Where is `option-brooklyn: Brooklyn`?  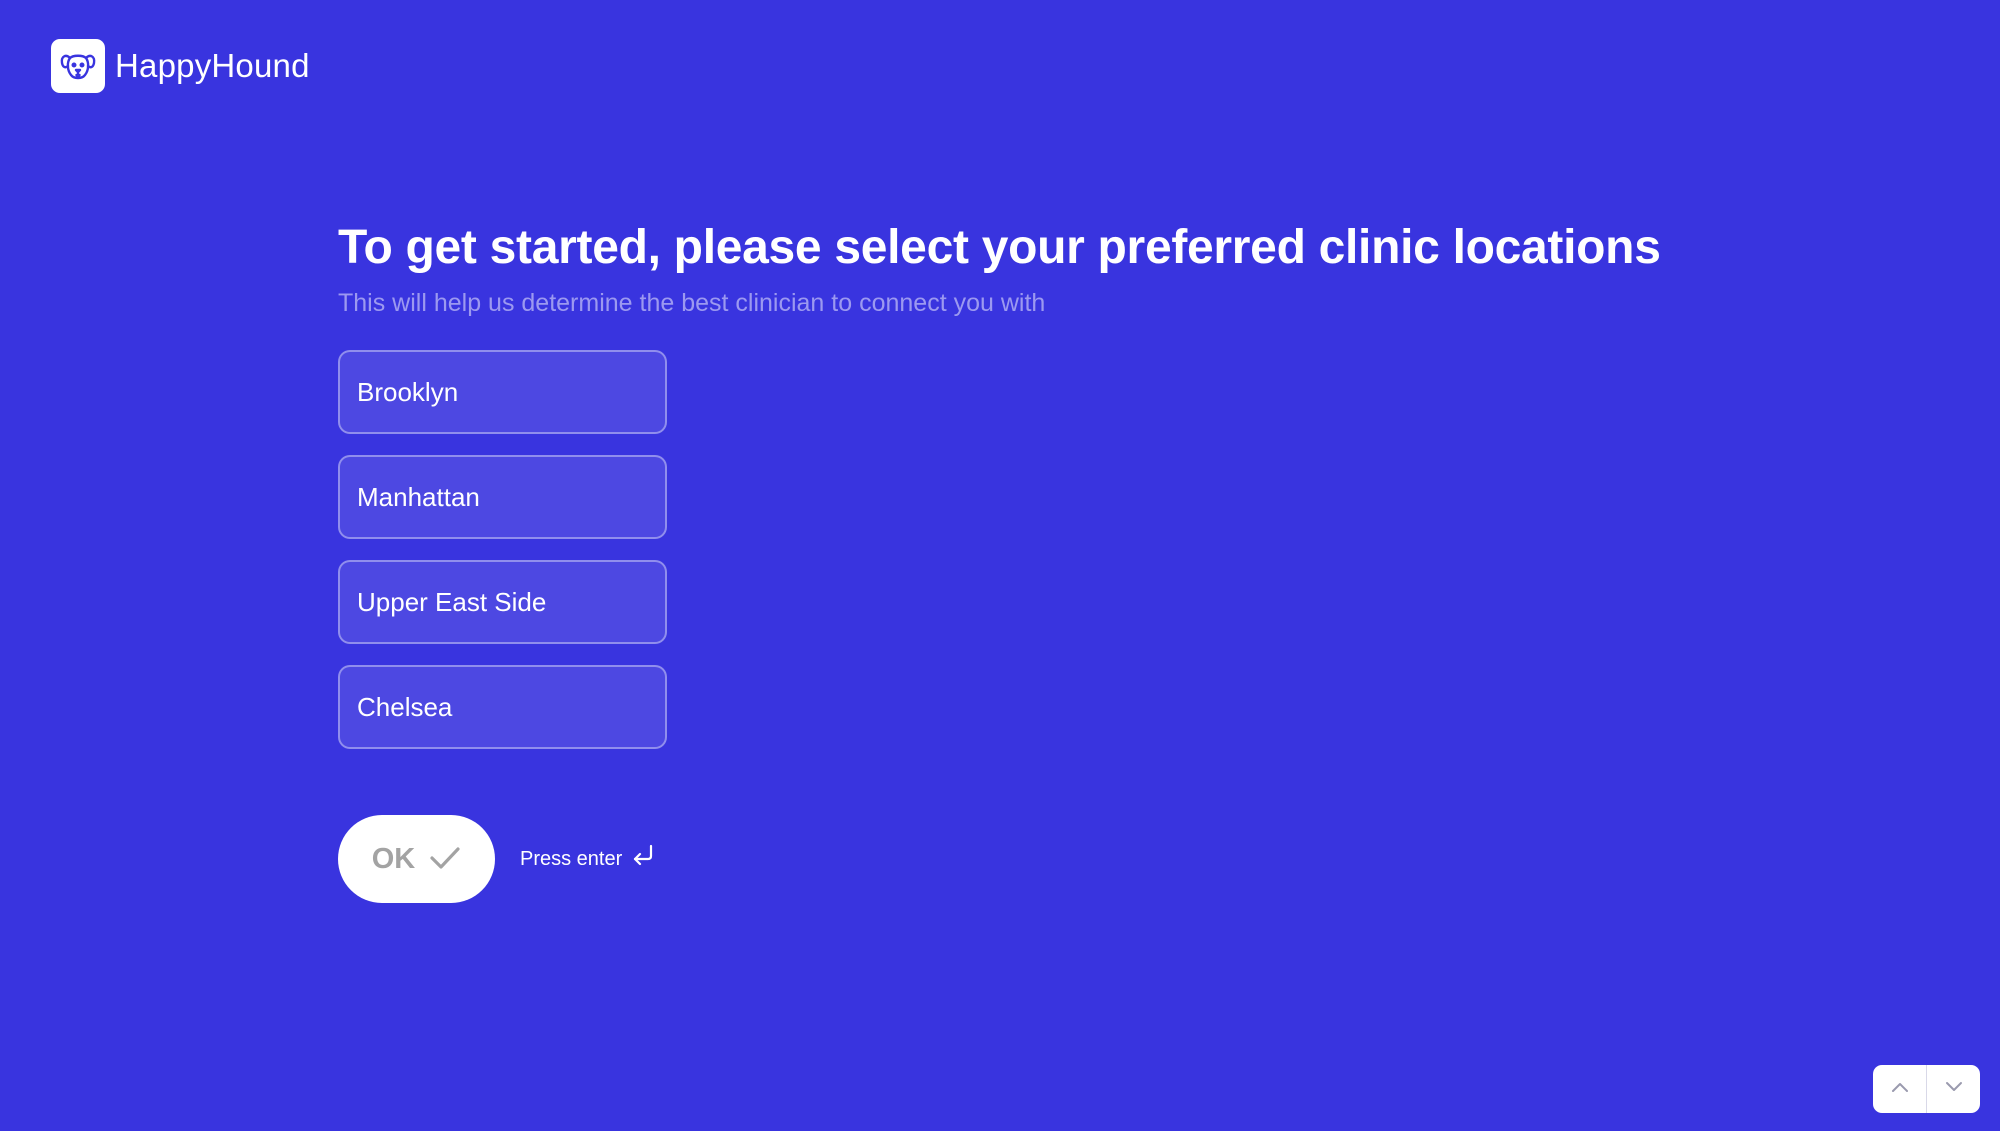 option-brooklyn: Brooklyn is located at coordinates (502, 392).